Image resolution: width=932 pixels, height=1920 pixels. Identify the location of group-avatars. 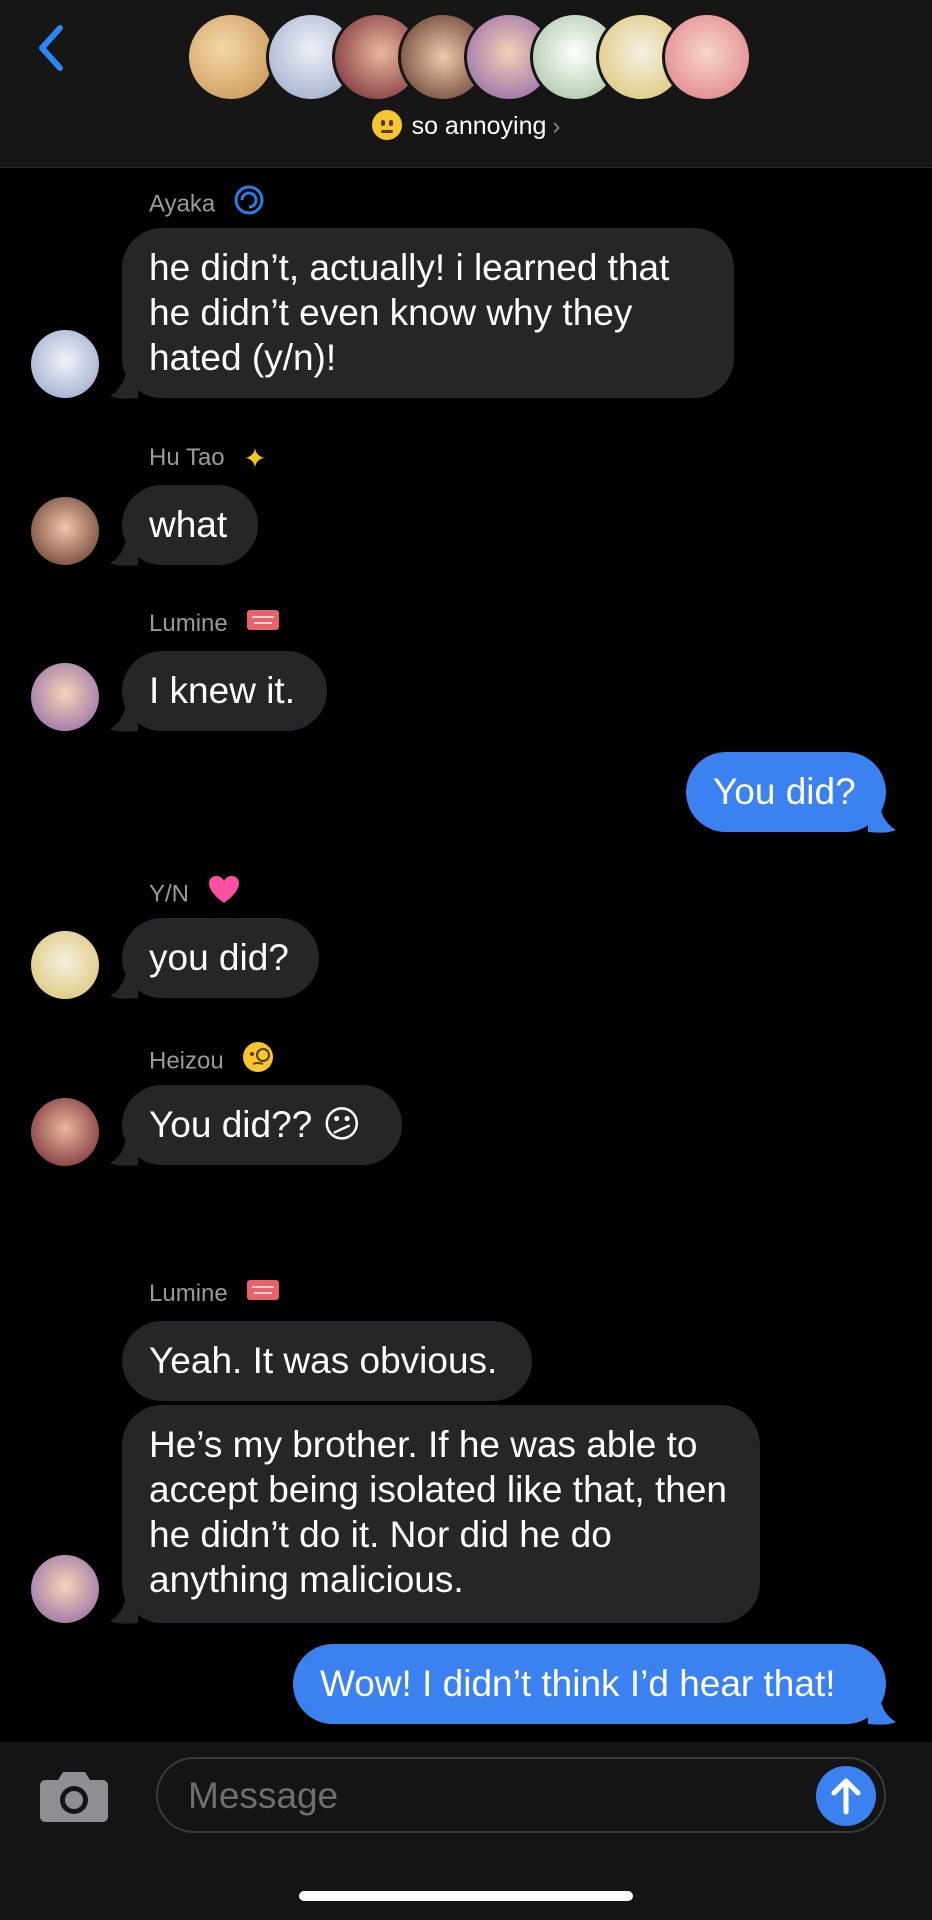
(469, 58).